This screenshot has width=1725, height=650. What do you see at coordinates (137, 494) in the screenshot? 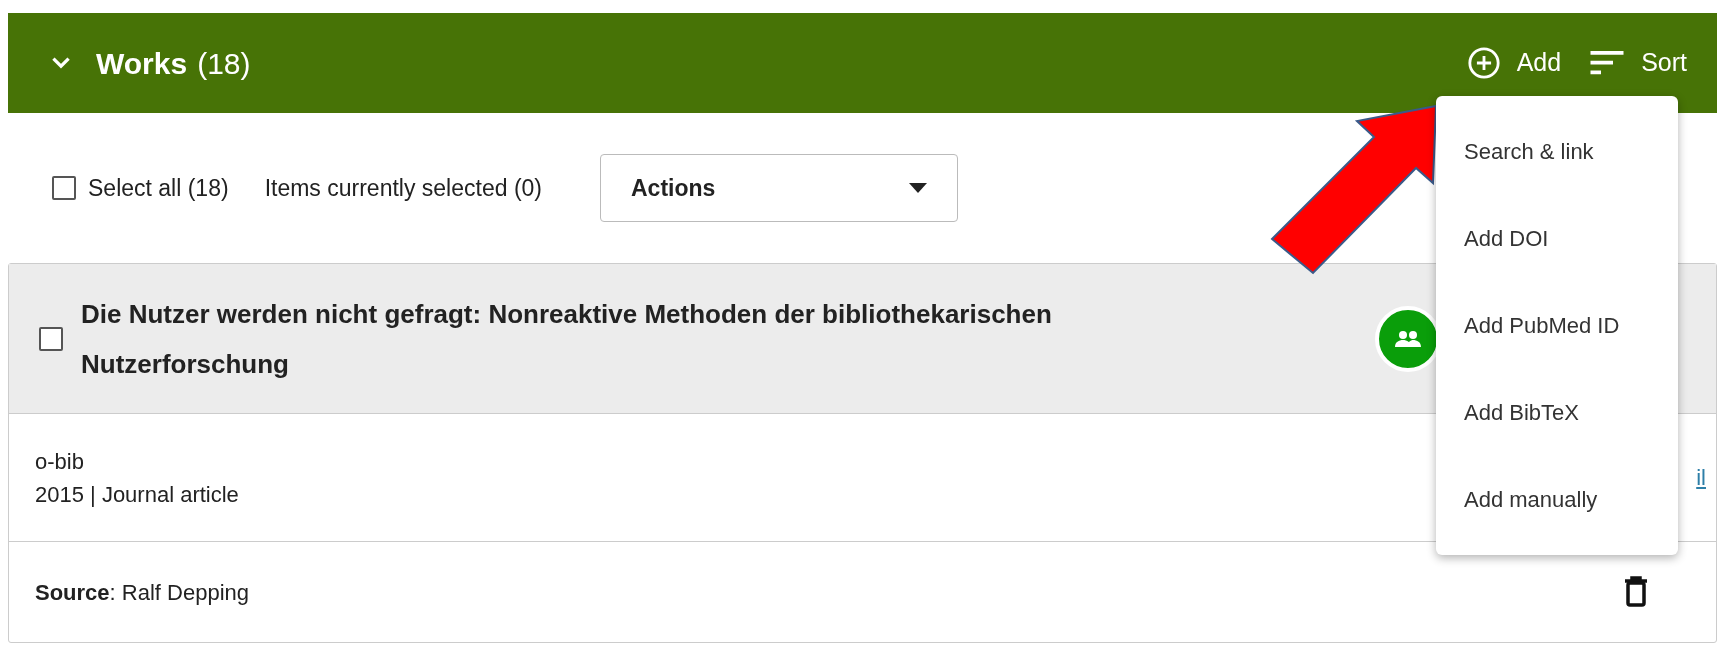
I see `work-meta: 2015 | Journal article` at bounding box center [137, 494].